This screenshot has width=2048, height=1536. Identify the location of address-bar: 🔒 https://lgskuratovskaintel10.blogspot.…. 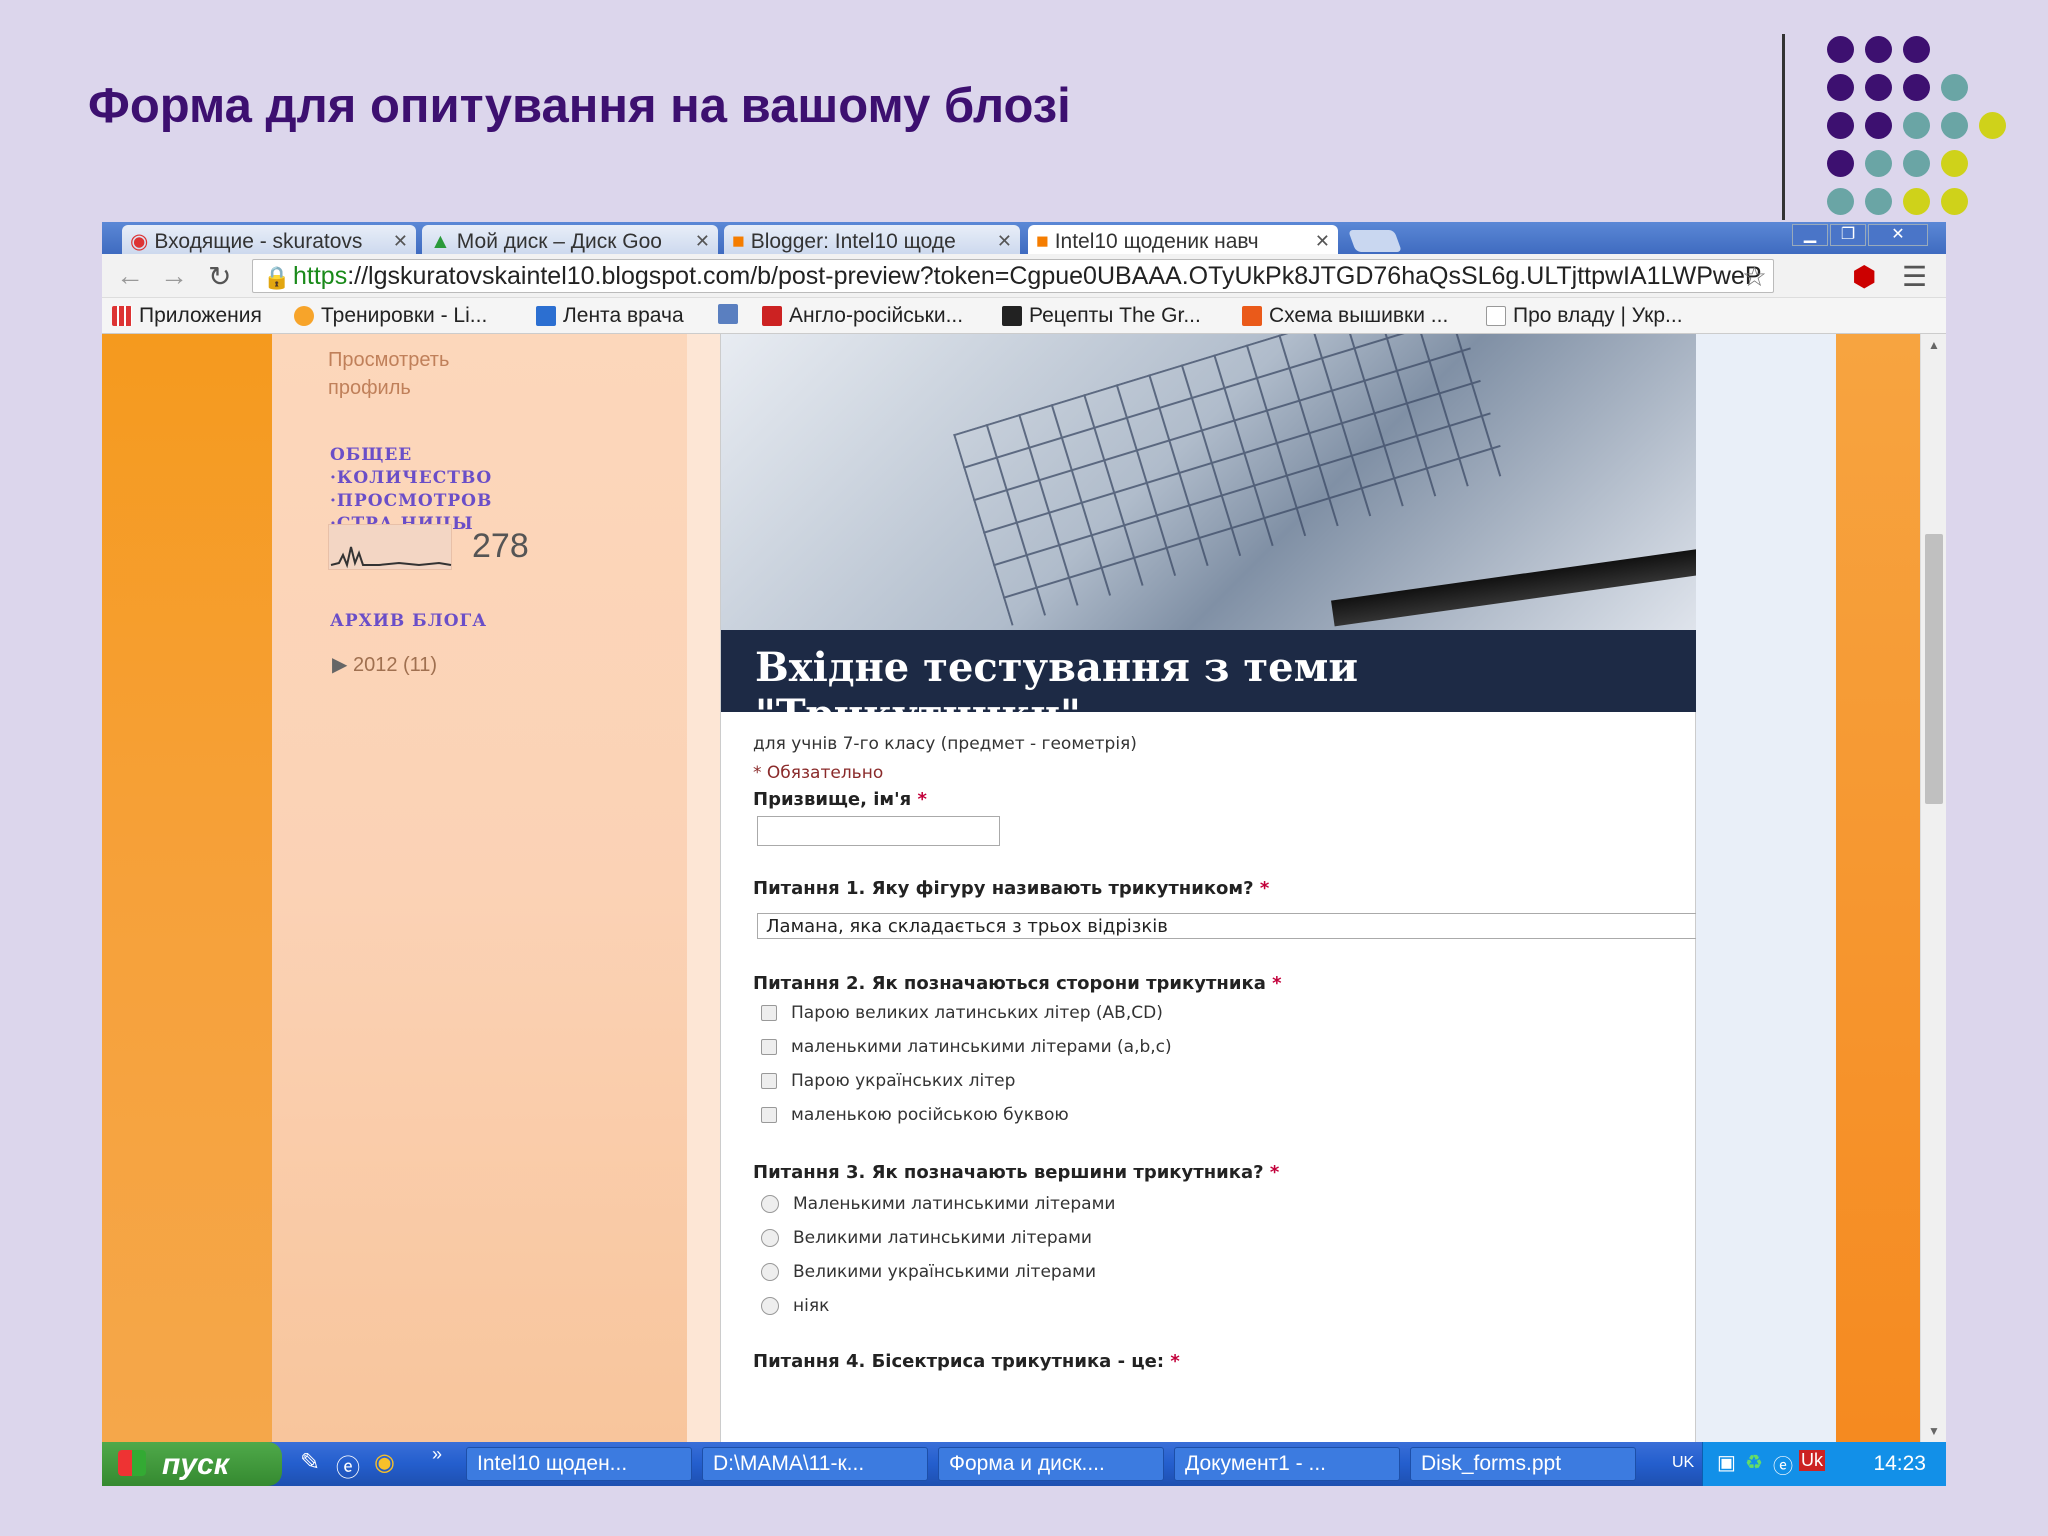
(1013, 276).